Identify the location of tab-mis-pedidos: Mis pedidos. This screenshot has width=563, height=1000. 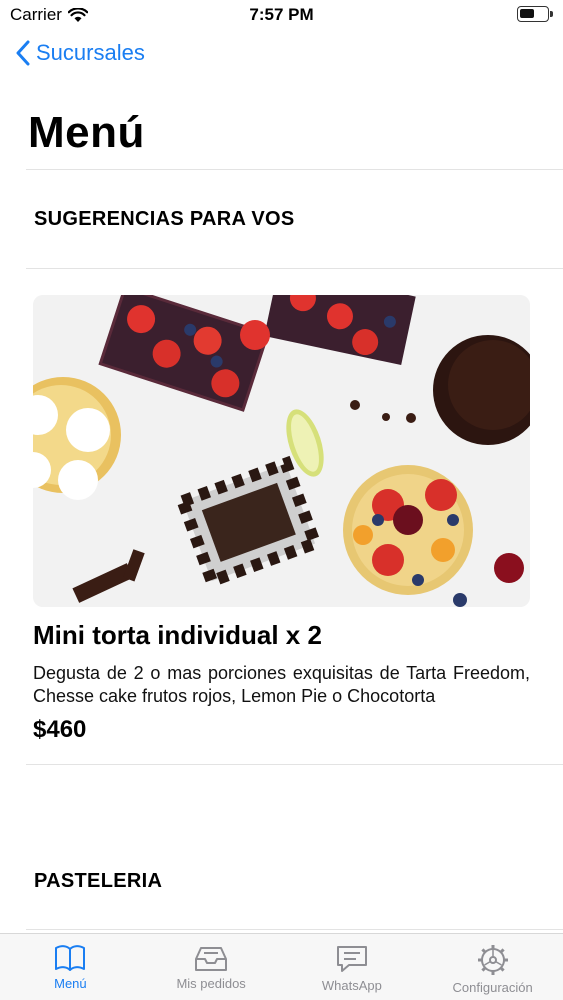
(211, 967).